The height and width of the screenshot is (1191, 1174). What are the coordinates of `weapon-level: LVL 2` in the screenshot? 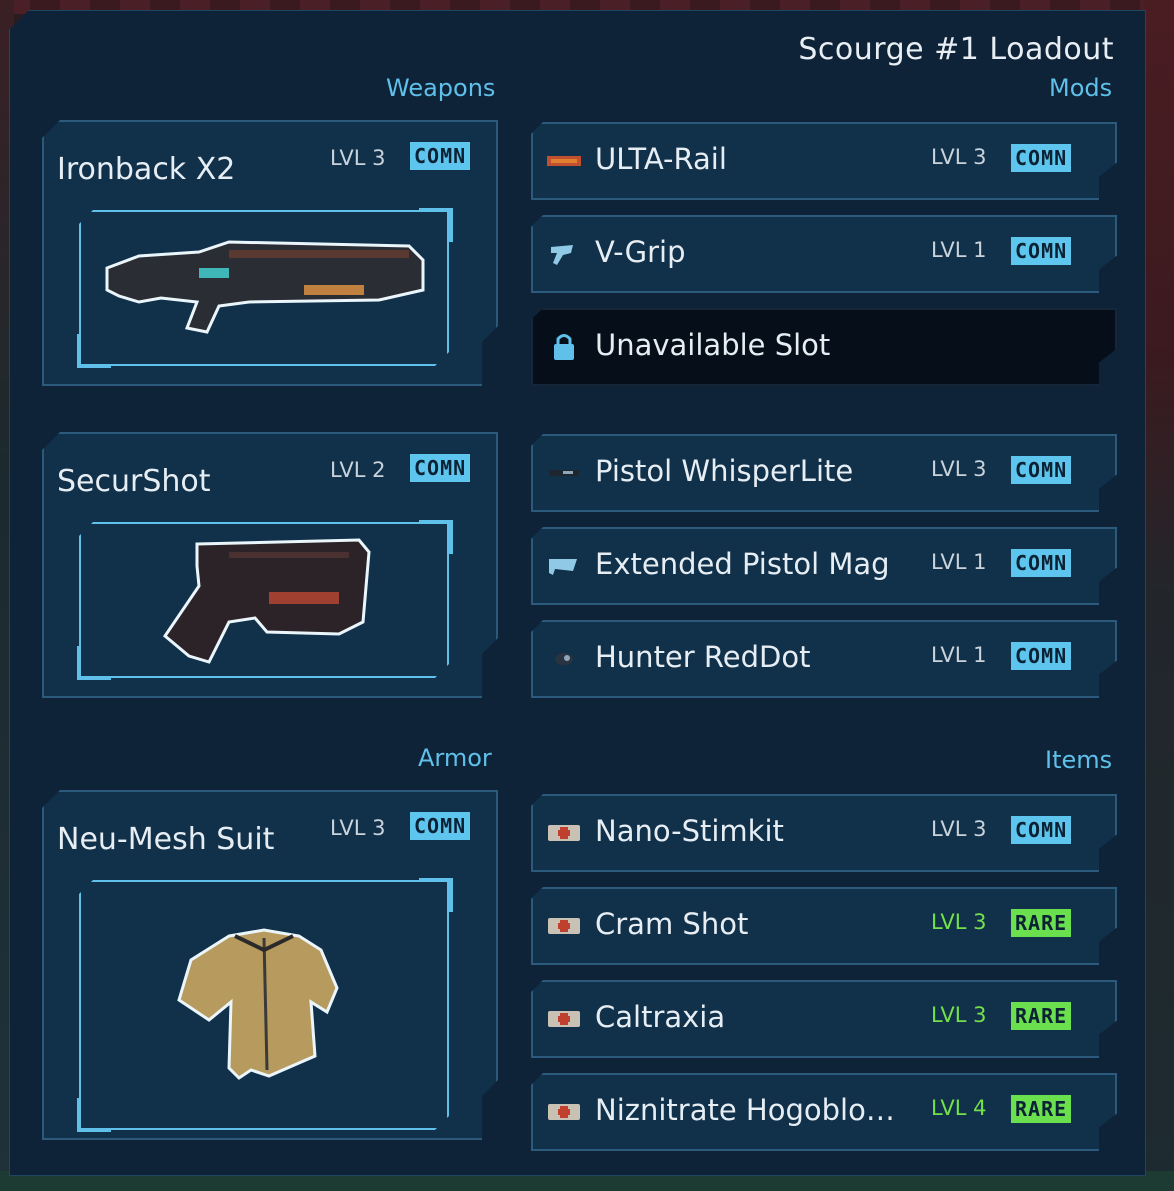 It's located at (358, 470).